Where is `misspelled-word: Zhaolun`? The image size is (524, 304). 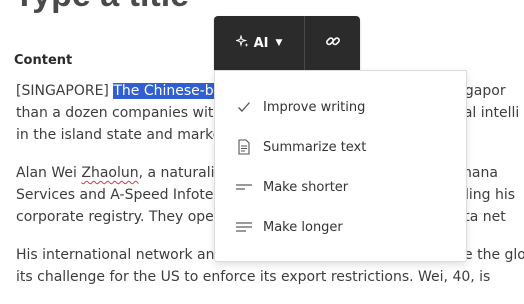
misspelled-word: Zhaolun is located at coordinates (109, 173).